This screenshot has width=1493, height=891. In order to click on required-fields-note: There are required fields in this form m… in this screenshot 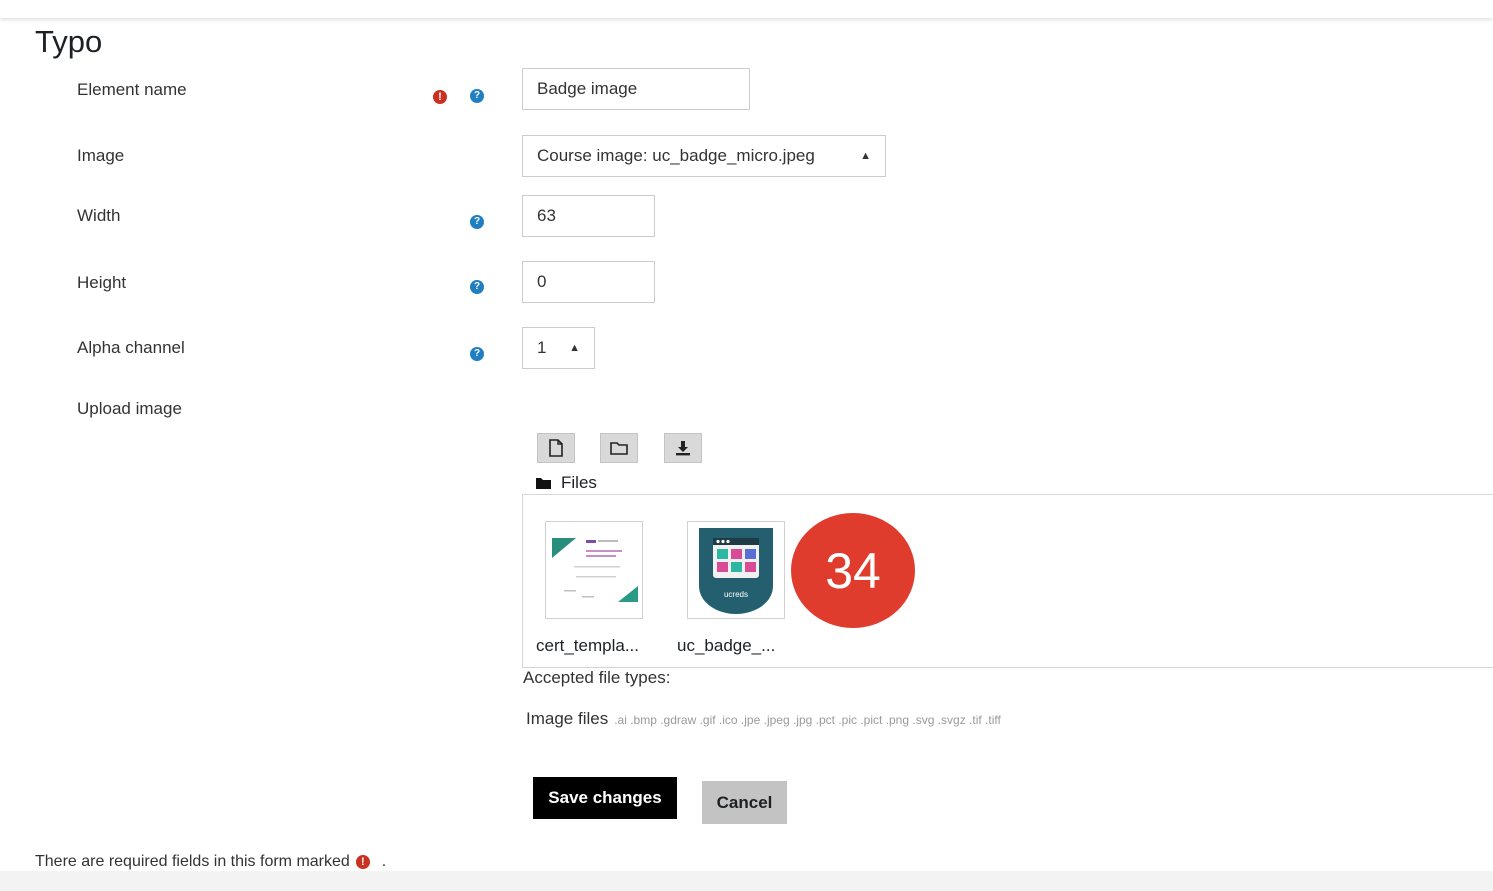, I will do `click(210, 862)`.